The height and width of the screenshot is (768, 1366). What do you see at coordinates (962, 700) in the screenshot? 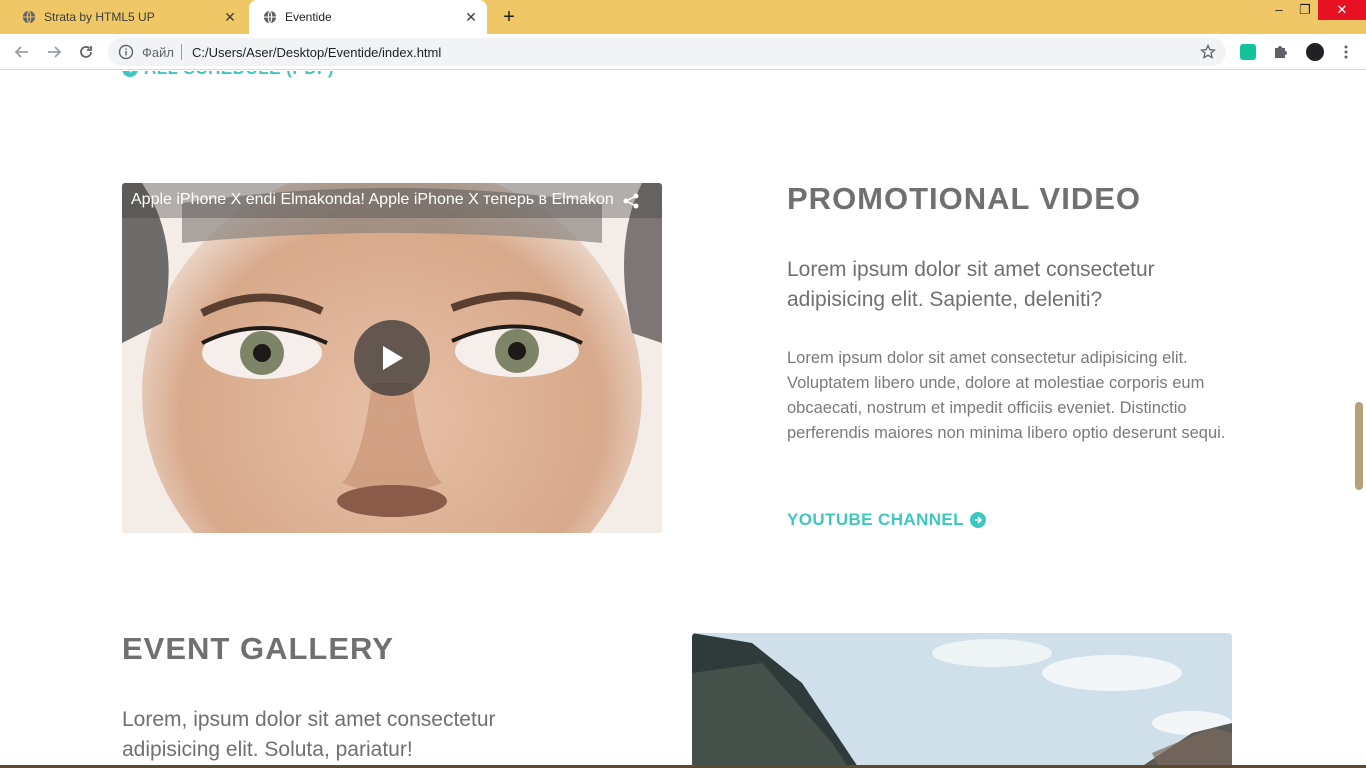
I see `gallery-image` at bounding box center [962, 700].